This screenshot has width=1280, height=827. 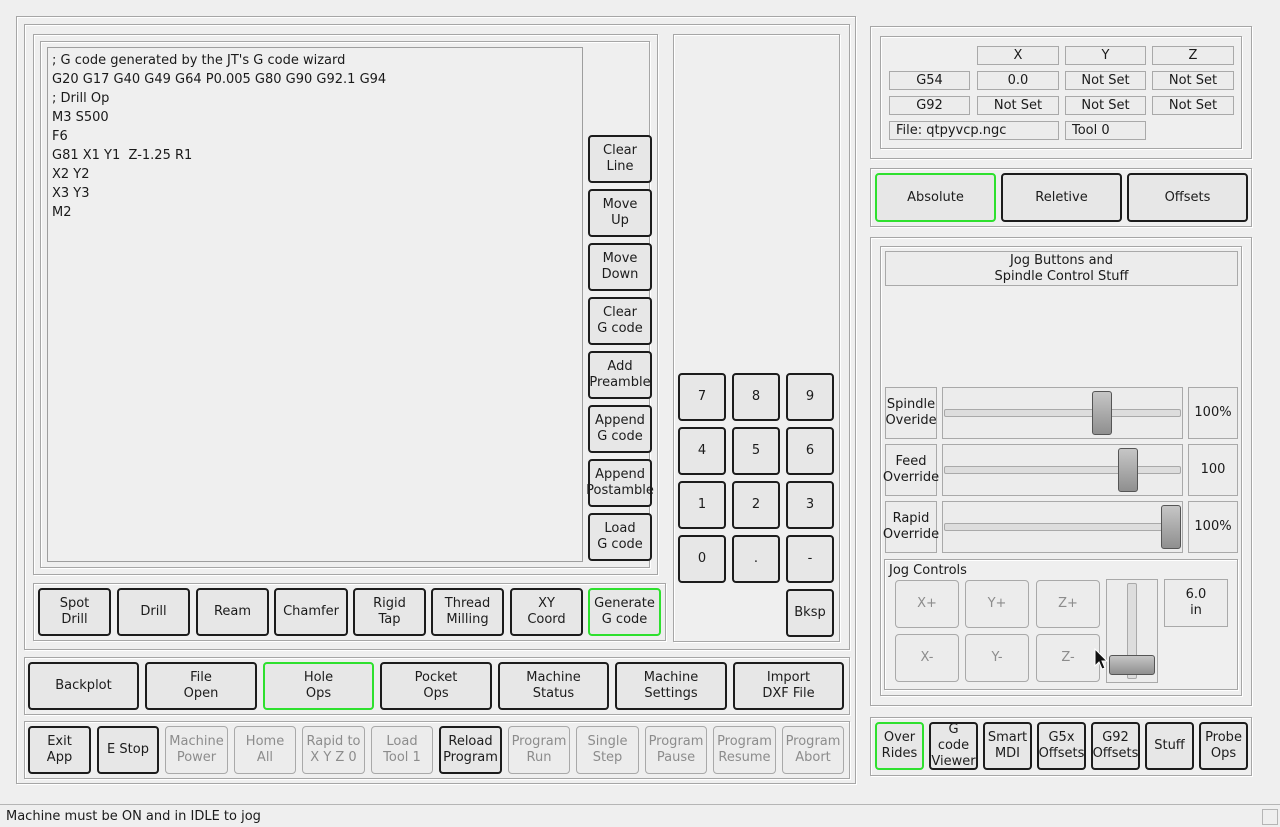 What do you see at coordinates (702, 505) in the screenshot?
I see `keypad-1: 1` at bounding box center [702, 505].